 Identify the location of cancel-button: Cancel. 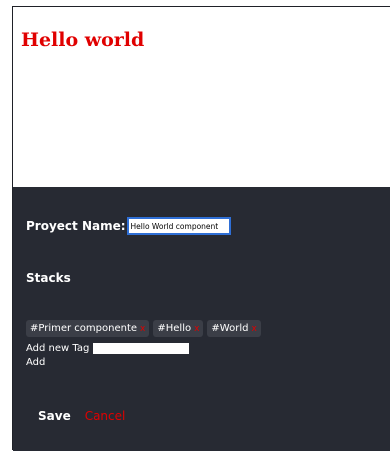
(105, 416).